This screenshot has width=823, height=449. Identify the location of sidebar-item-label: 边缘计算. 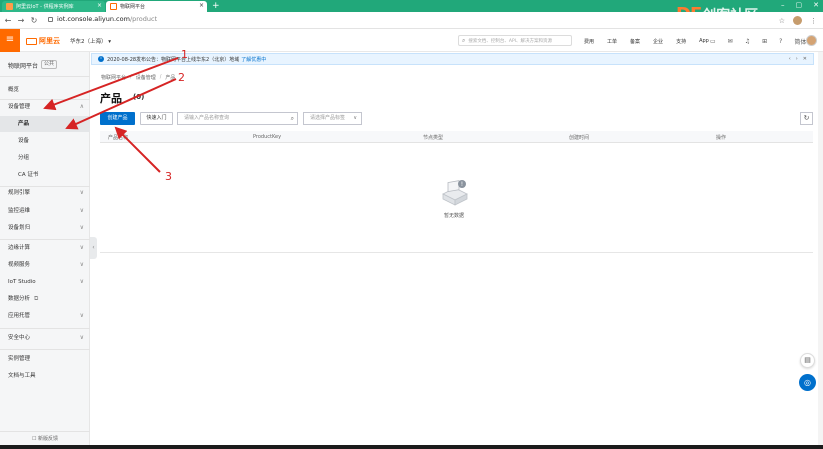
(19, 248).